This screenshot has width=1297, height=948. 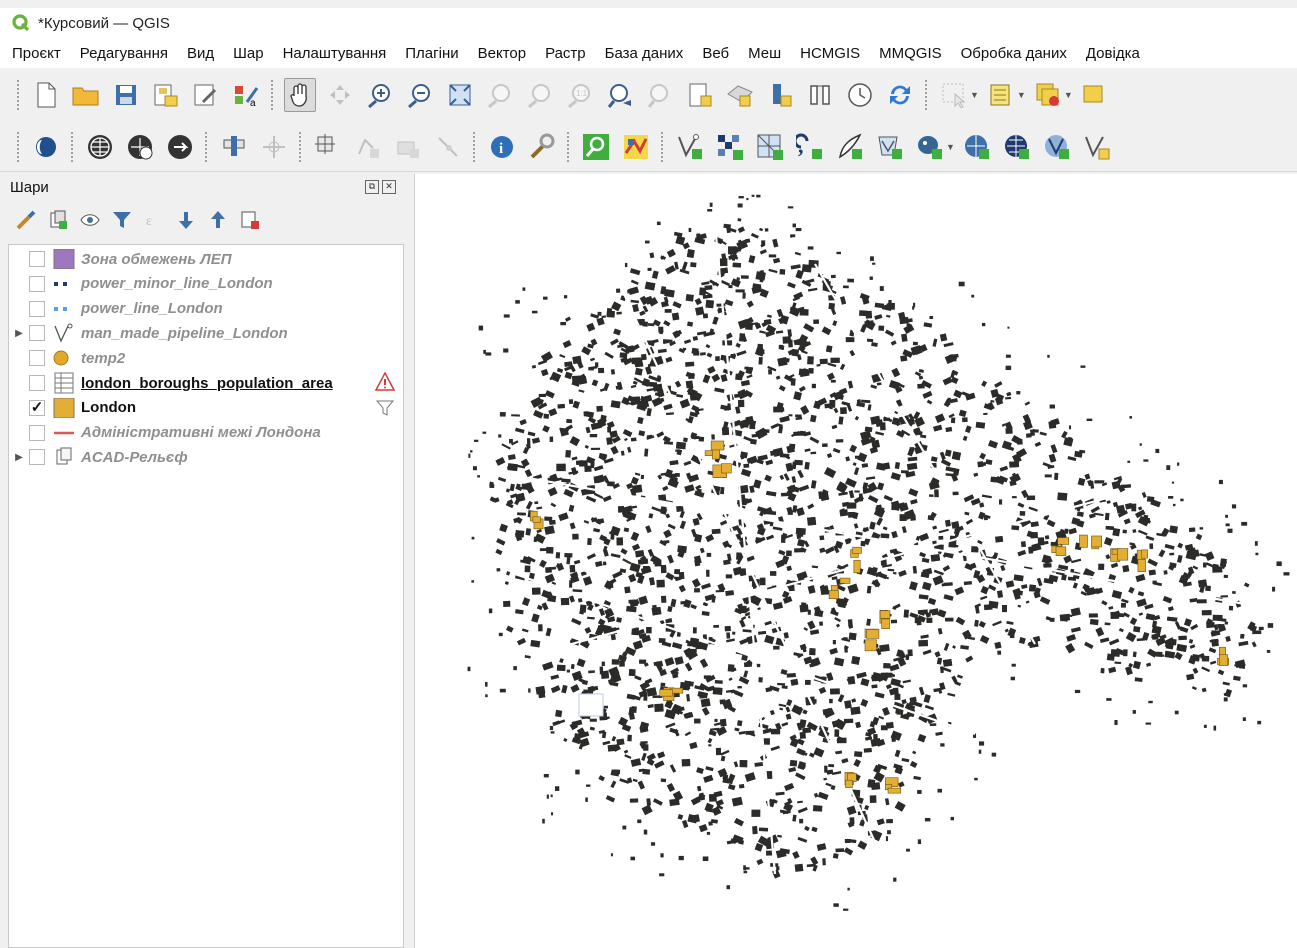 What do you see at coordinates (431, 53) in the screenshot?
I see `menu-item-5: Плагіни` at bounding box center [431, 53].